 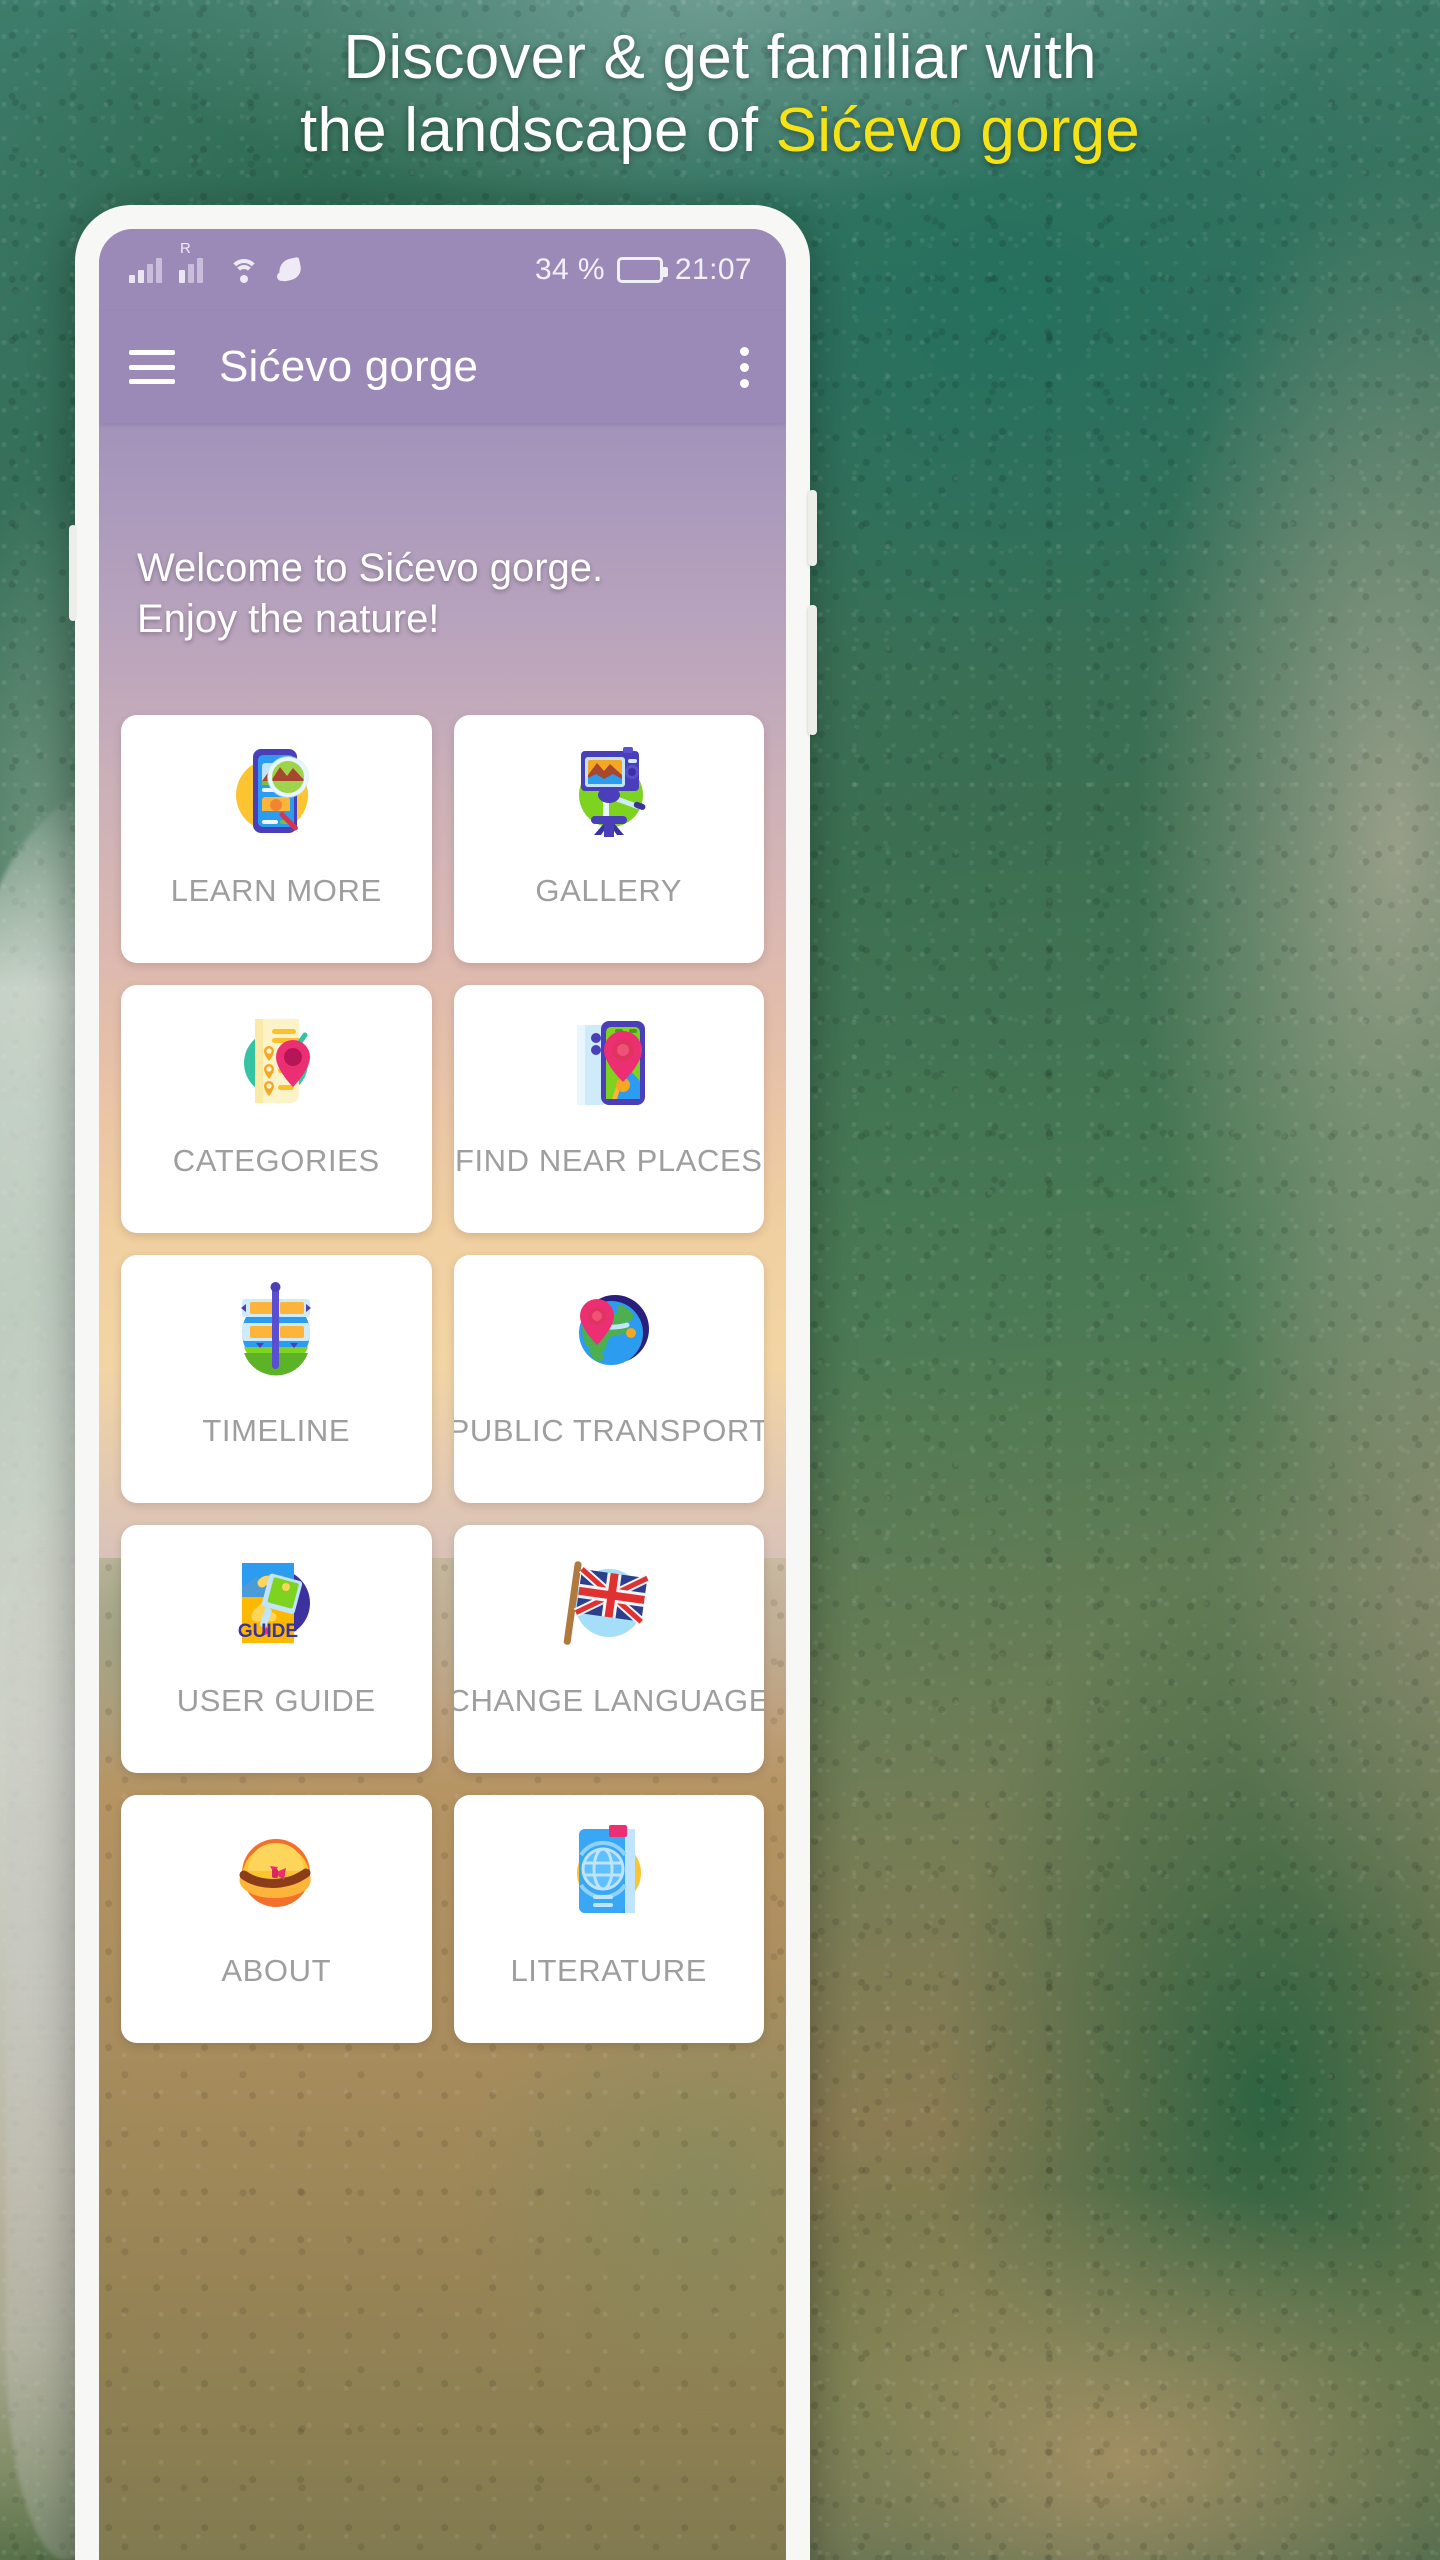 I want to click on app-bar: Sićevo gorge, so click(x=442, y=367).